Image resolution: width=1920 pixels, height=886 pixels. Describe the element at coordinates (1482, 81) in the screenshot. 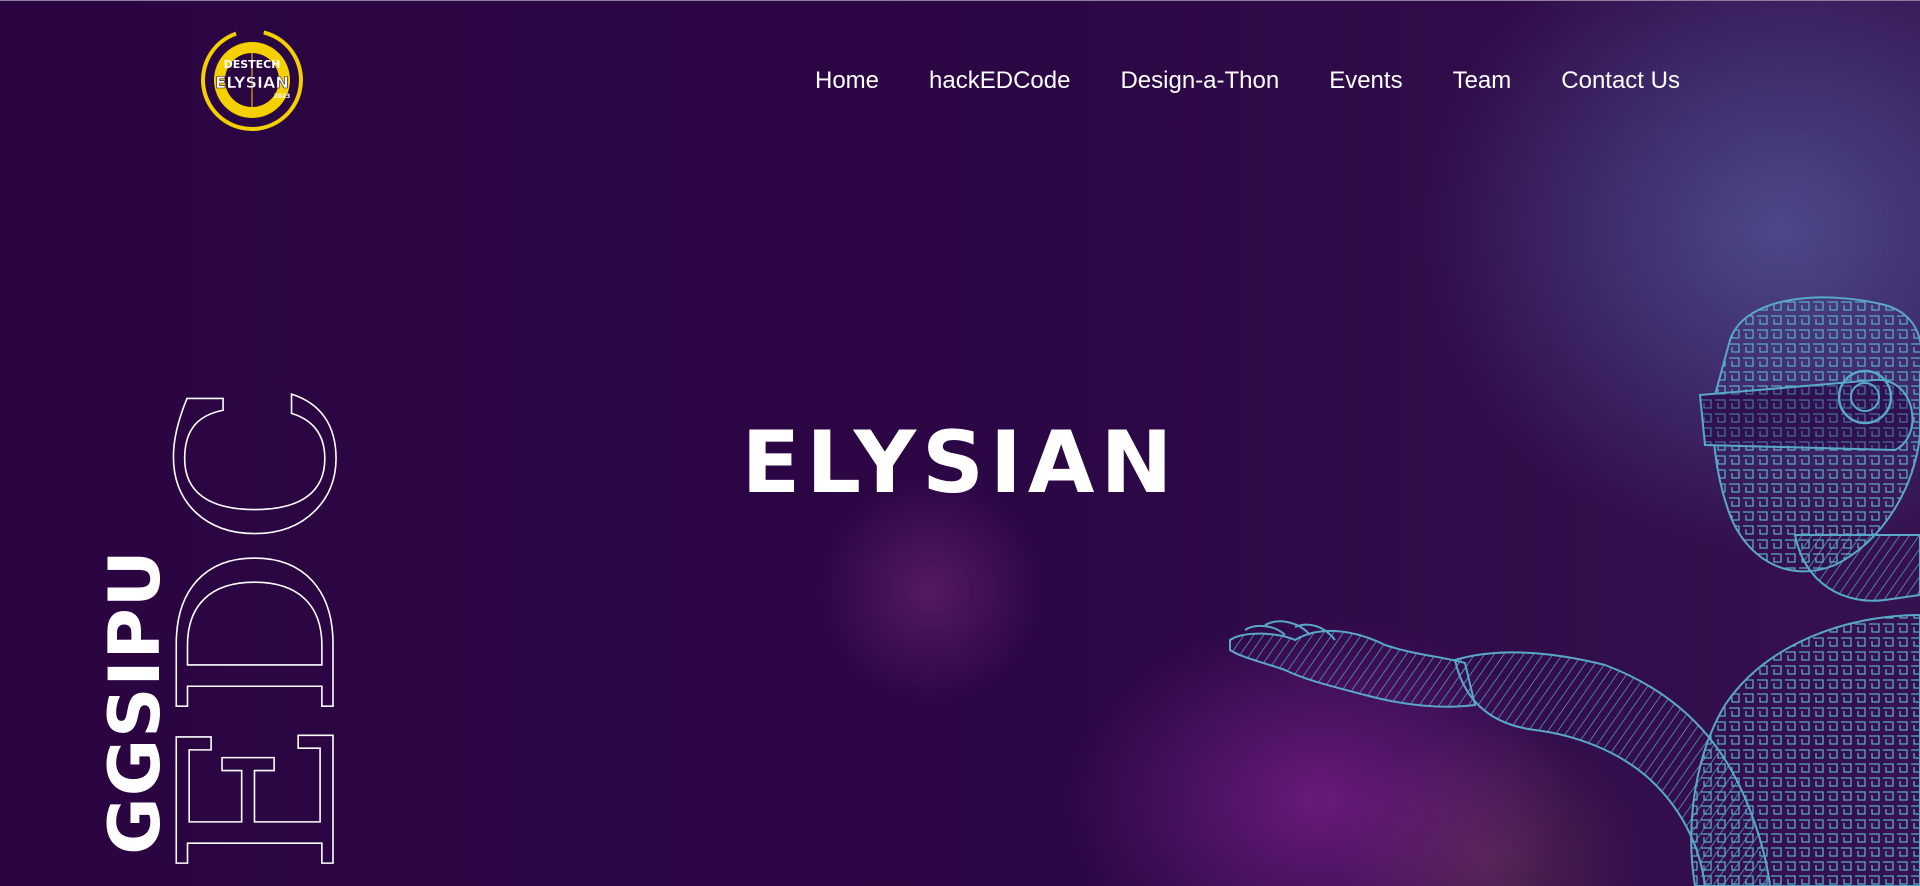

I see `nav-team-link: Team` at that location.